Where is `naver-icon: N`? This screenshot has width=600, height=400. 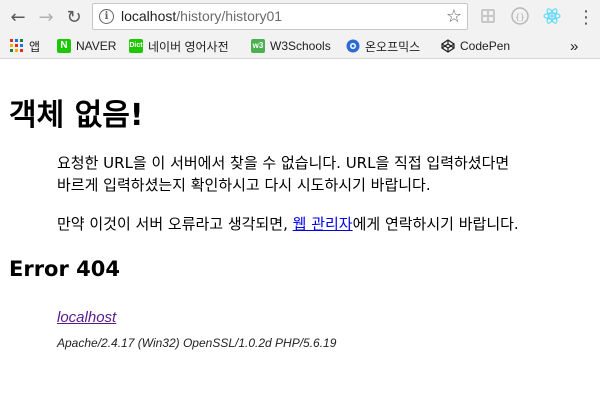 naver-icon: N is located at coordinates (64, 46).